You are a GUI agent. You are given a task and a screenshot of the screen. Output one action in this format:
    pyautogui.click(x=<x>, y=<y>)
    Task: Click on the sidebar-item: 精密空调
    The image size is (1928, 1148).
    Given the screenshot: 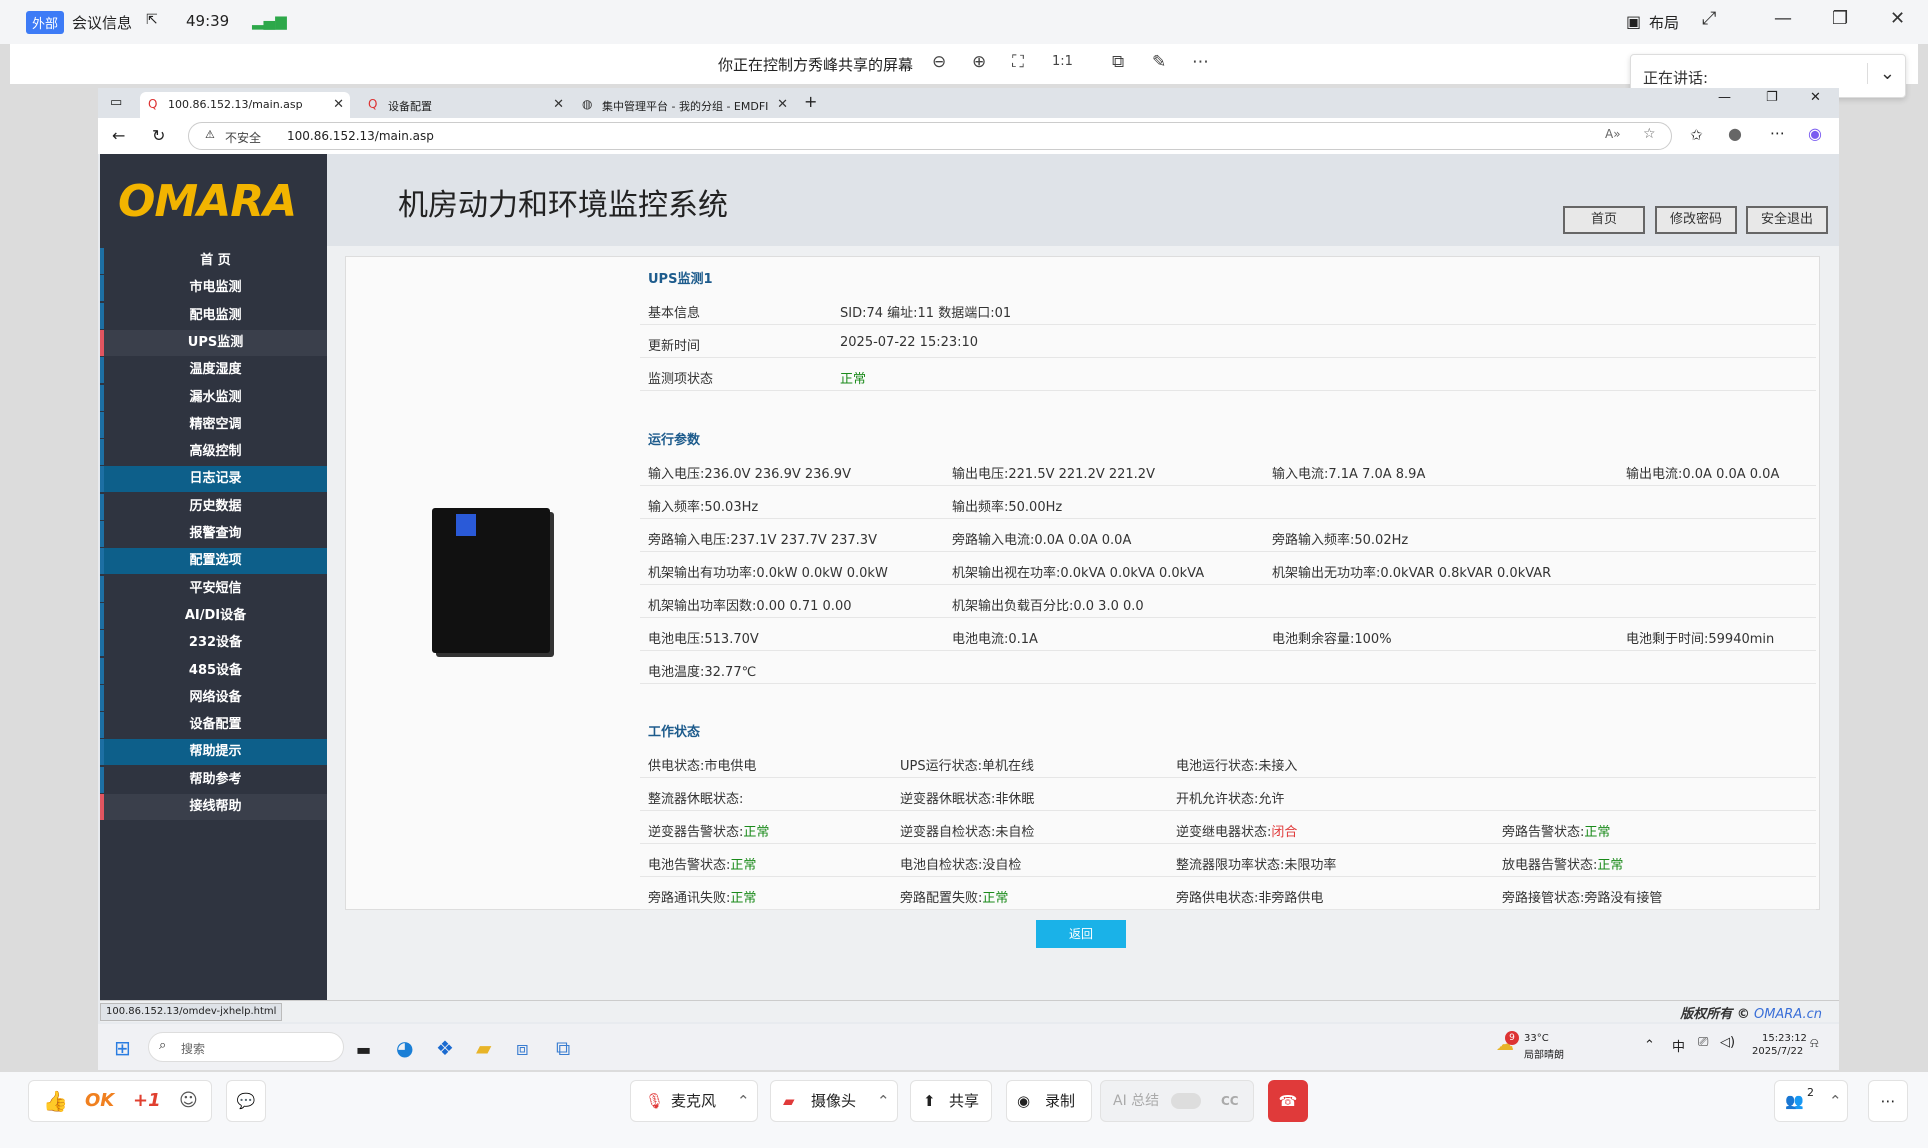 What is the action you would take?
    pyautogui.click(x=213, y=424)
    